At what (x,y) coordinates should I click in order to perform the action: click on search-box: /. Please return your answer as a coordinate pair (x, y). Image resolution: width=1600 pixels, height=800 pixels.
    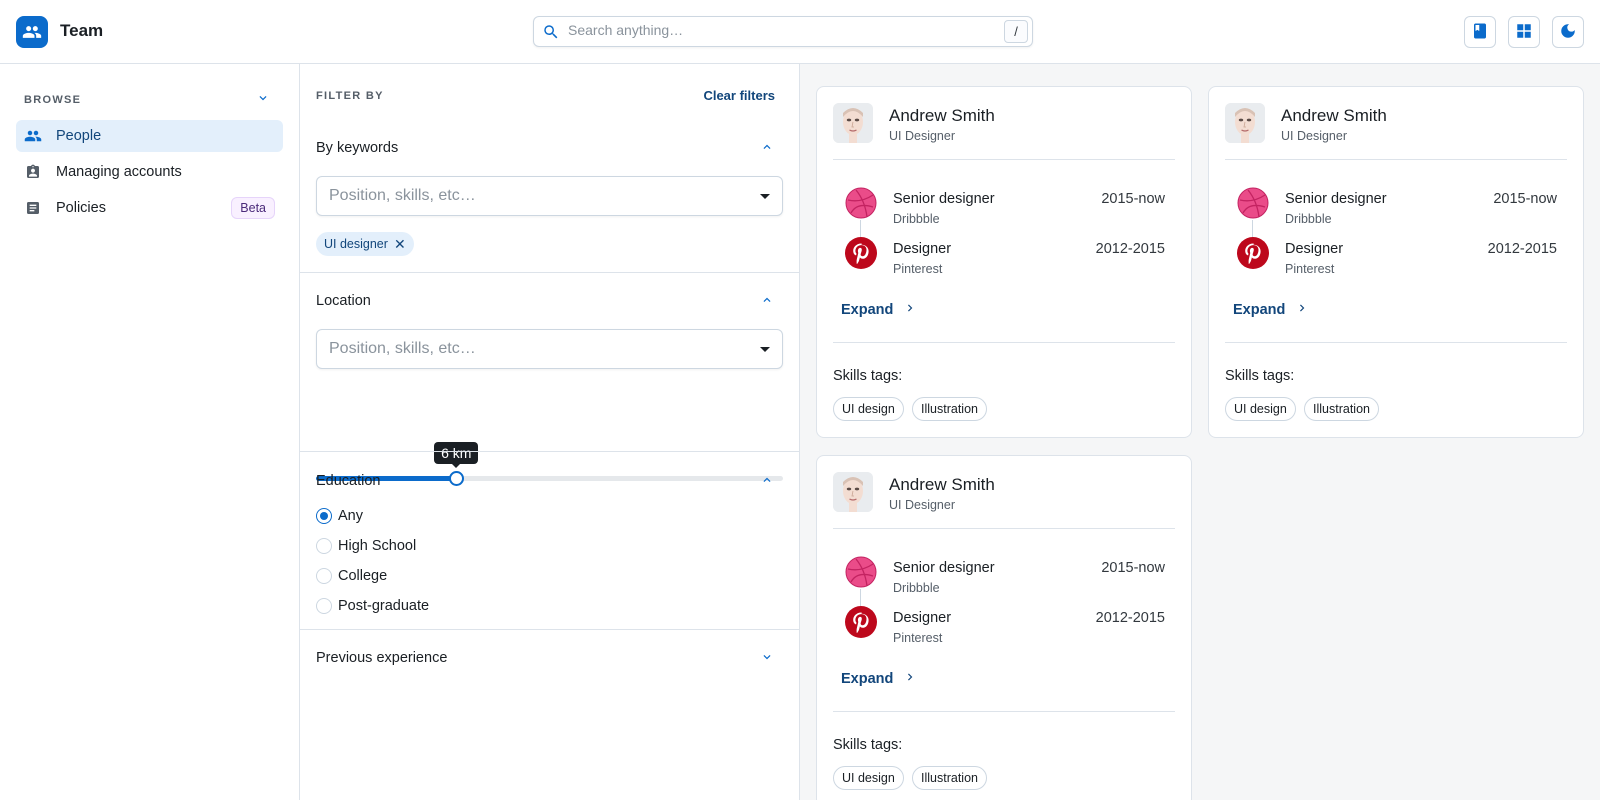
    Looking at the image, I should click on (783, 31).